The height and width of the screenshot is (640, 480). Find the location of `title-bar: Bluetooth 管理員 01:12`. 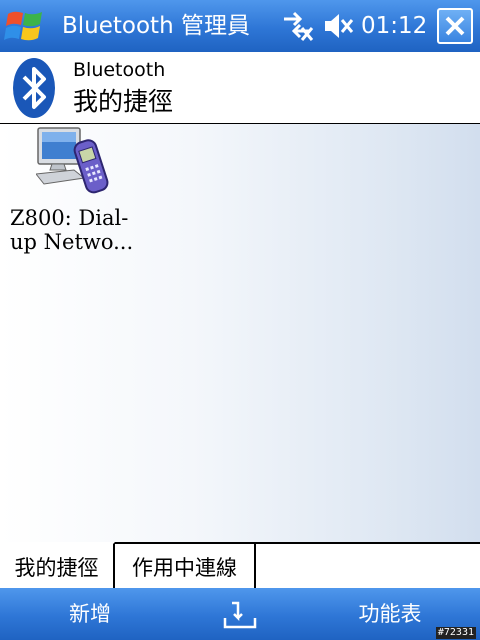

title-bar: Bluetooth 管理員 01:12 is located at coordinates (240, 26).